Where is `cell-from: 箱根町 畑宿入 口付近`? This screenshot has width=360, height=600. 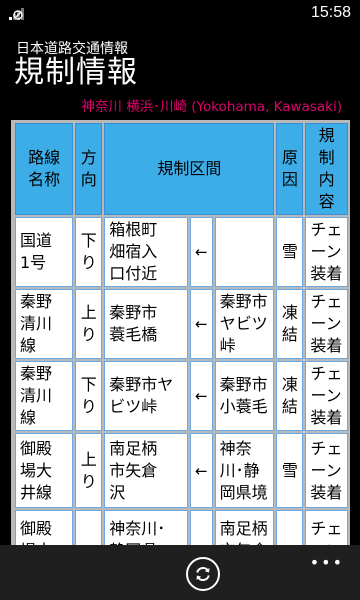 cell-from: 箱根町 畑宿入 口付近 is located at coordinates (146, 252).